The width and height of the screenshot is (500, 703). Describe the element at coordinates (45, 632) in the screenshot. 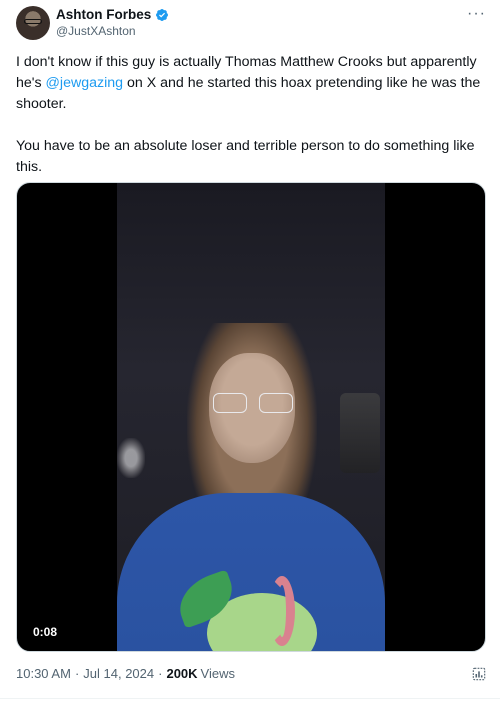

I see `video-timecode: 0:08` at that location.